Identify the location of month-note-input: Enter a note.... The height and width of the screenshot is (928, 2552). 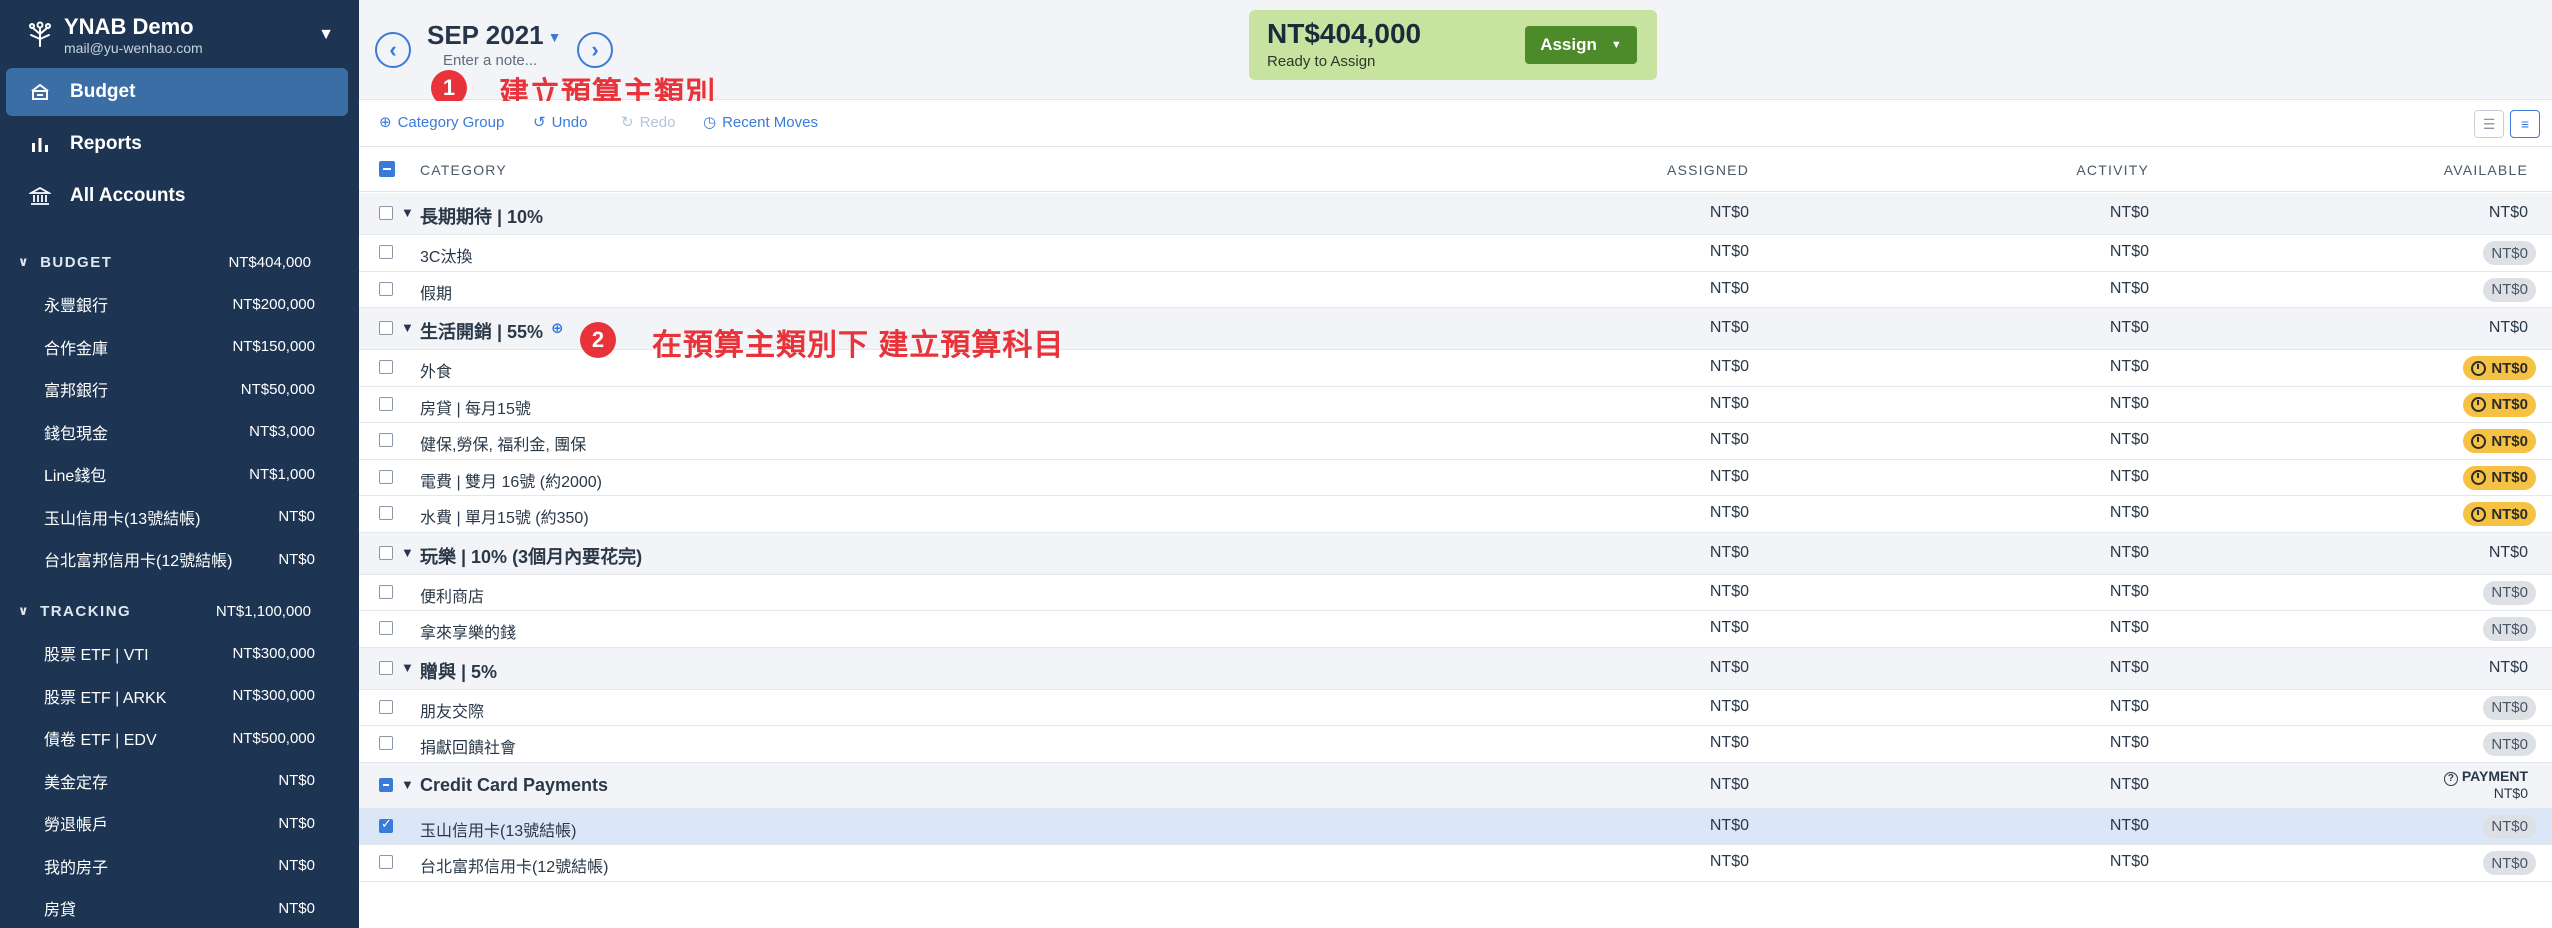
(490, 60).